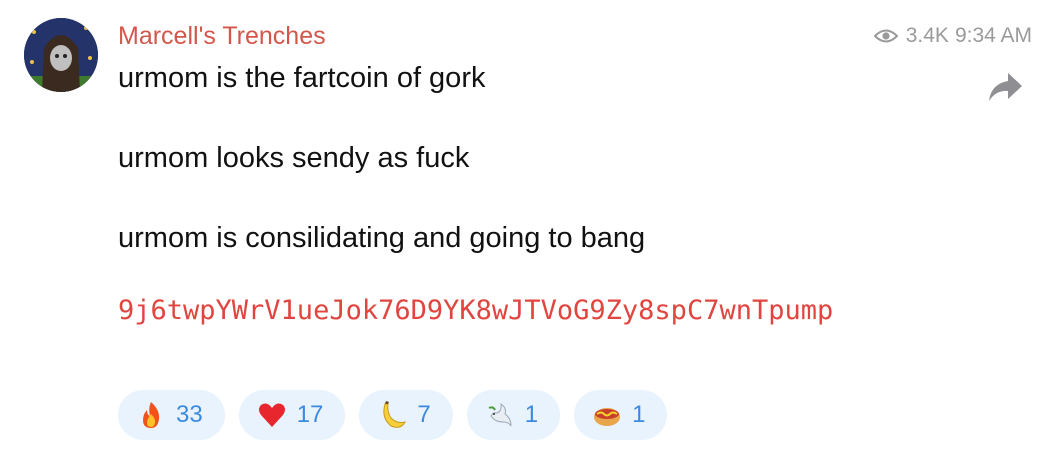  What do you see at coordinates (272, 415) in the screenshot?
I see `heart-icon` at bounding box center [272, 415].